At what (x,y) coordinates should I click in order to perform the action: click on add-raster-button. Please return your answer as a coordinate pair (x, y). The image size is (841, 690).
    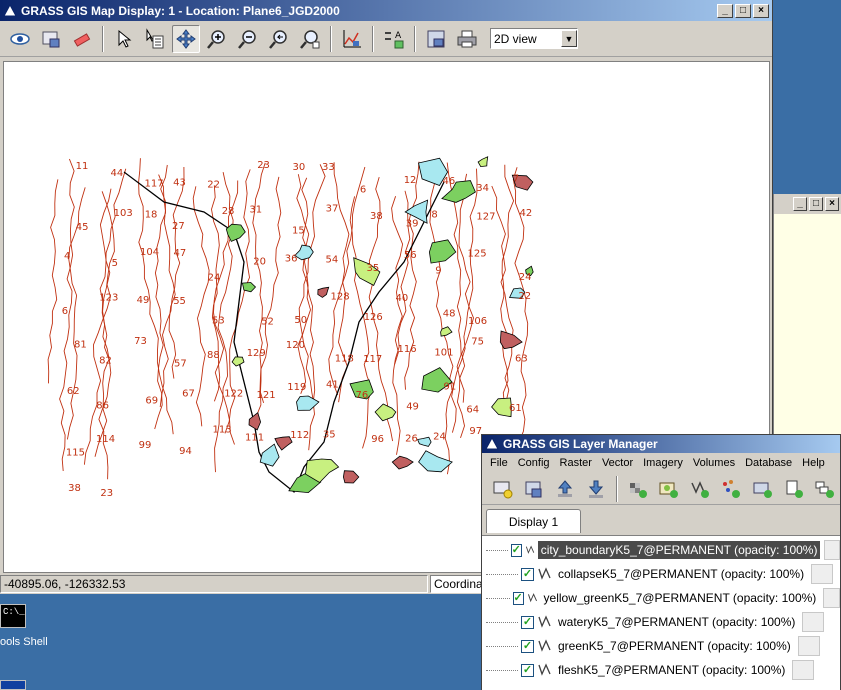
    Looking at the image, I should click on (637, 489).